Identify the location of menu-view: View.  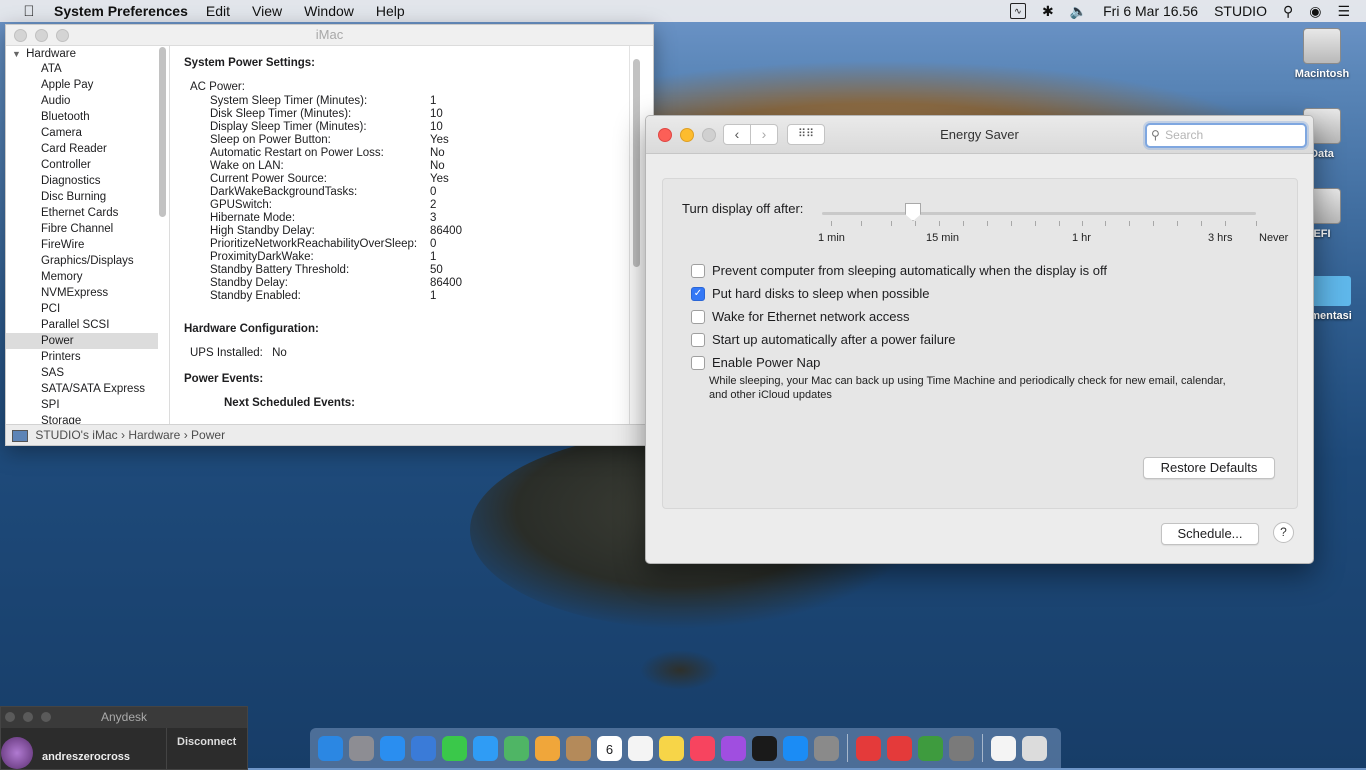
(267, 11).